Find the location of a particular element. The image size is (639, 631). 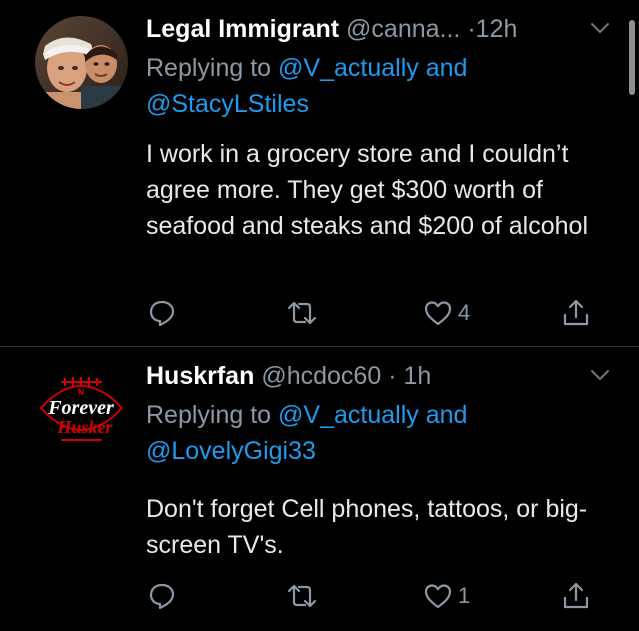

avatar is located at coordinates (81, 62).